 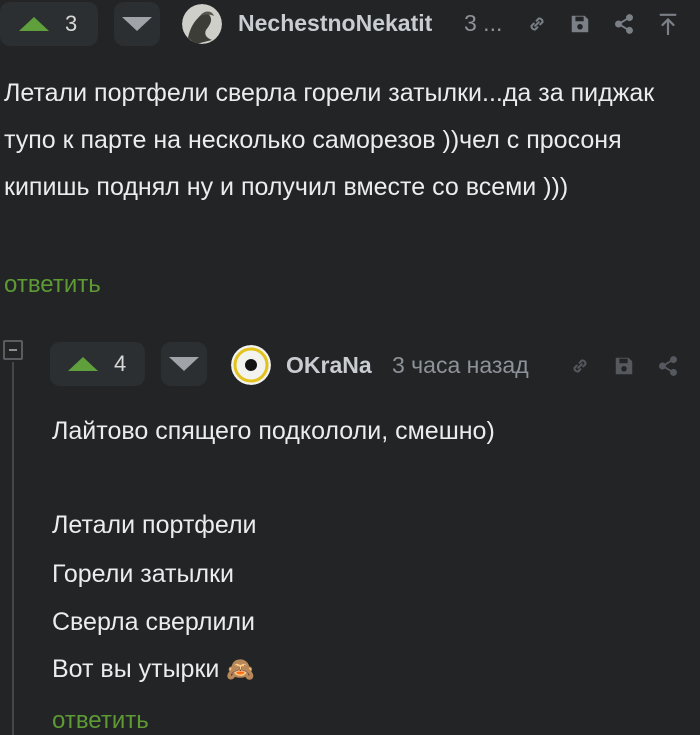 I want to click on collapse-thread-button, so click(x=13, y=350).